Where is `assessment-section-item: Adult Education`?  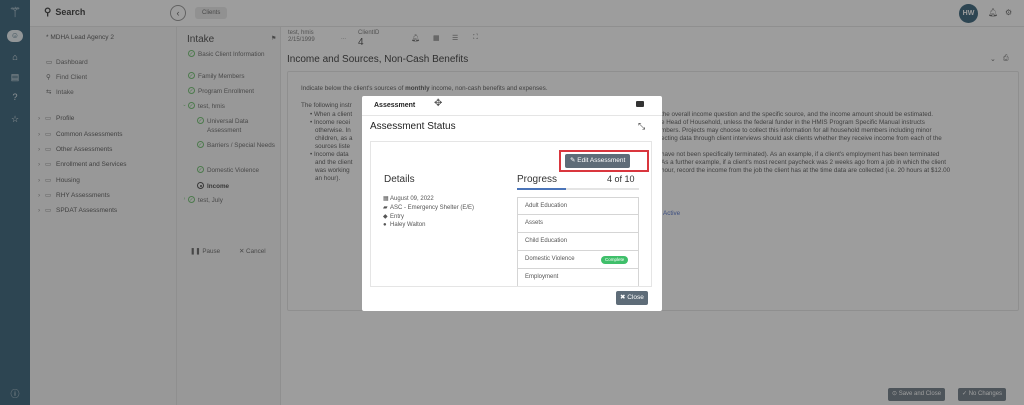
assessment-section-item: Adult Education is located at coordinates (578, 206).